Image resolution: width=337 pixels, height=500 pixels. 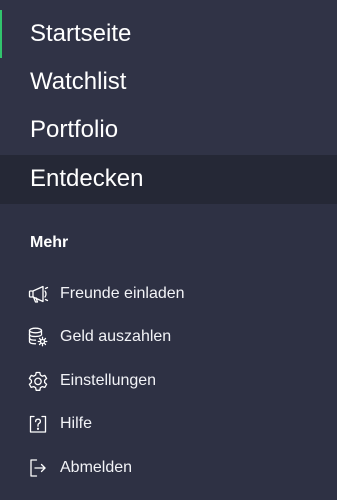 What do you see at coordinates (38, 424) in the screenshot?
I see `help-question-icon` at bounding box center [38, 424].